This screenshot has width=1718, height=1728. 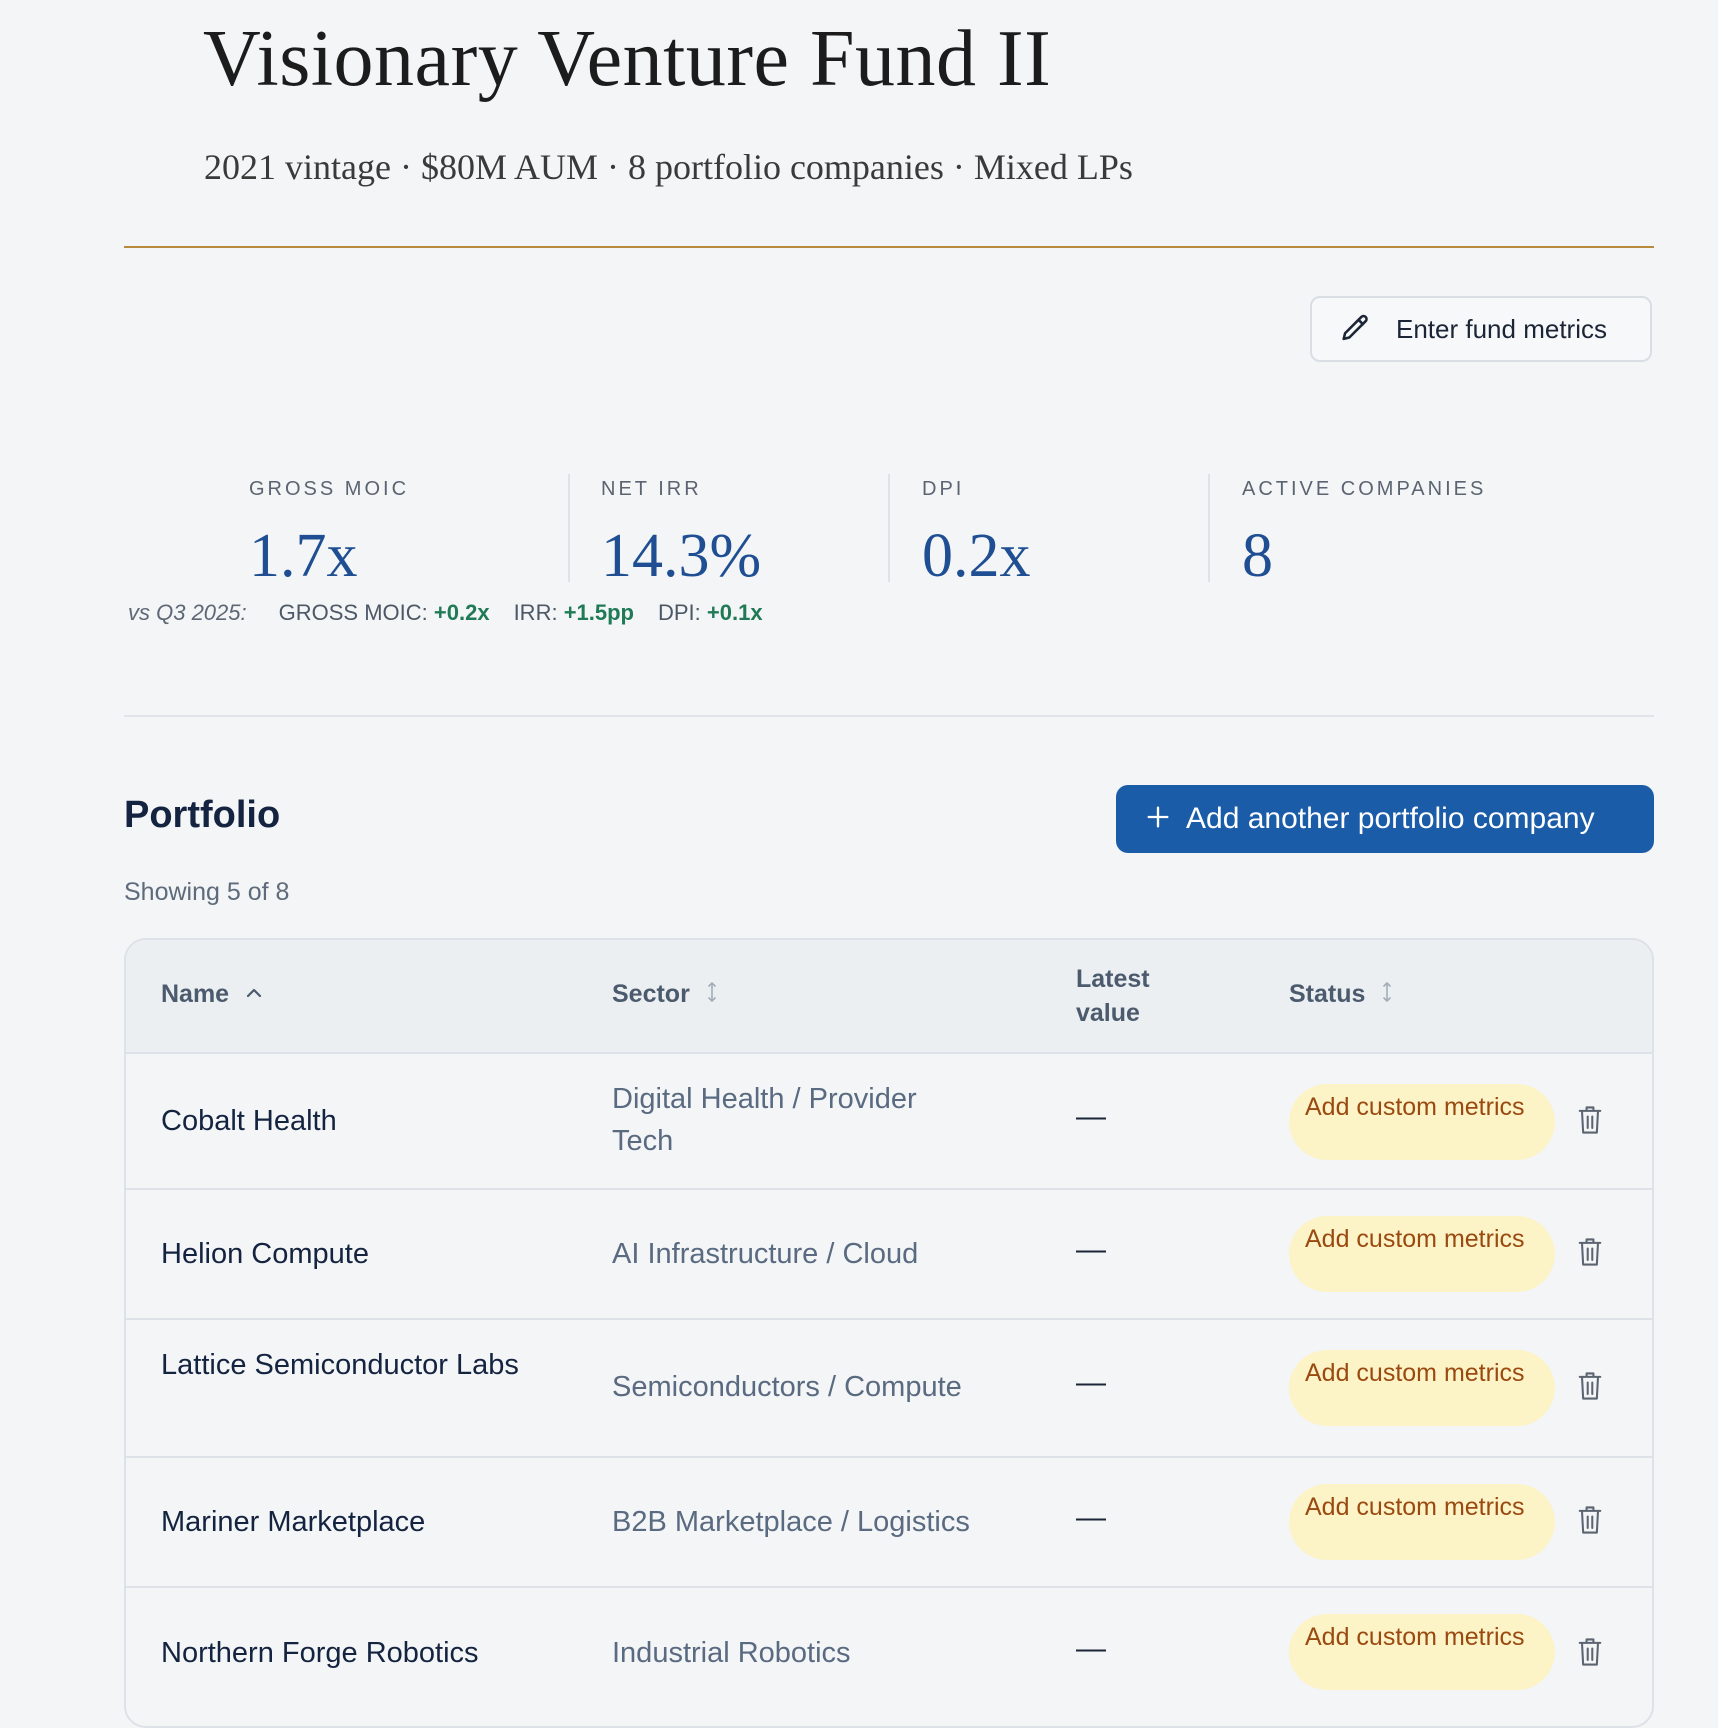 I want to click on column-header-name: Name, so click(x=212, y=994).